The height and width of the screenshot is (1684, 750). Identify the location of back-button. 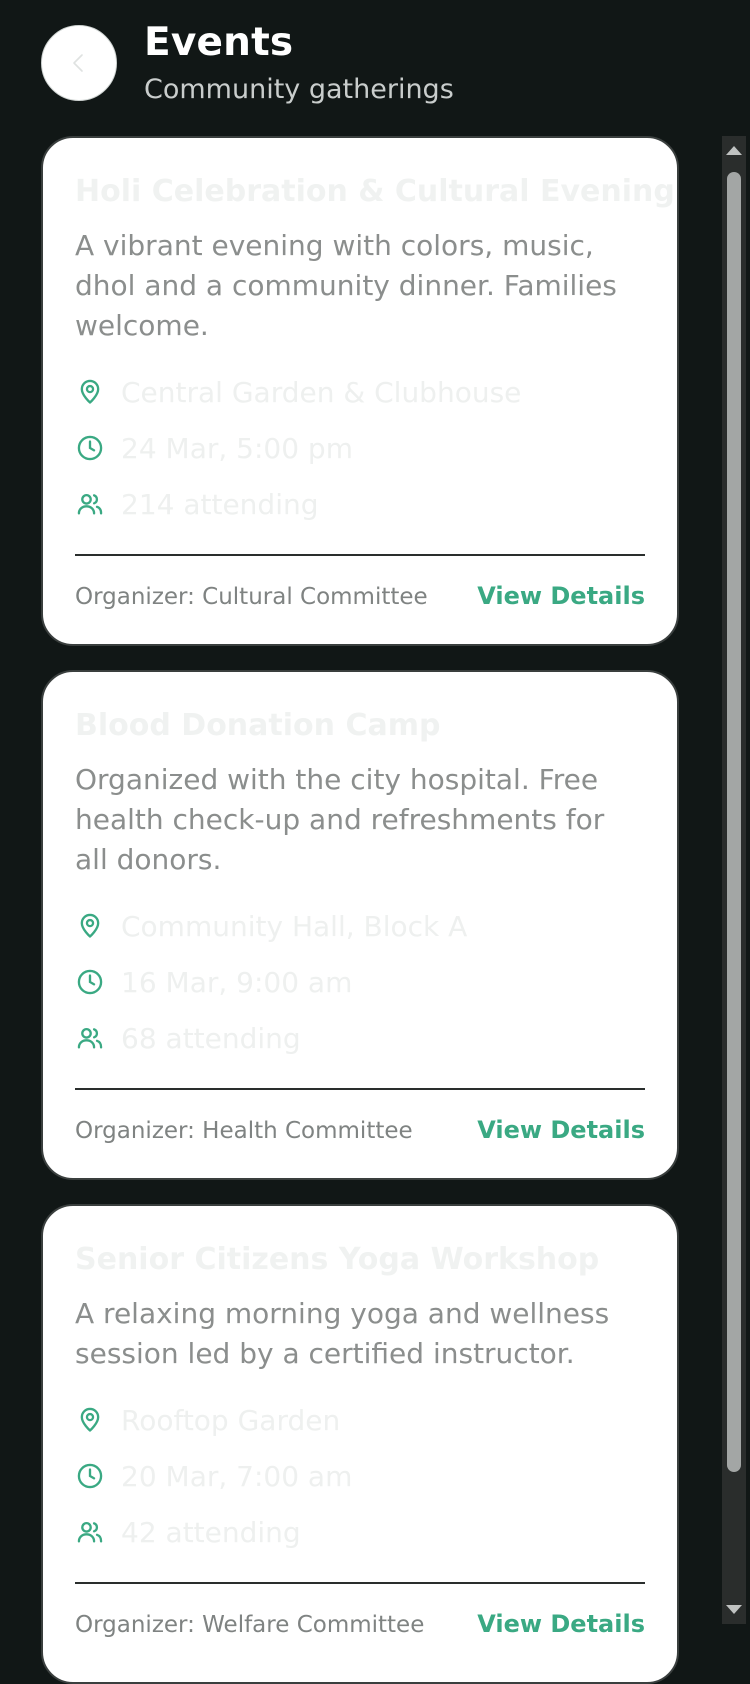
(79, 63).